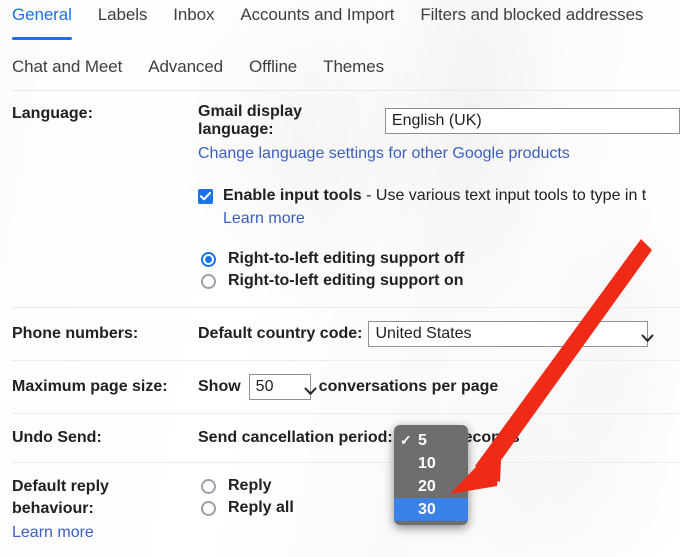  What do you see at coordinates (208, 486) in the screenshot?
I see `reply-radio` at bounding box center [208, 486].